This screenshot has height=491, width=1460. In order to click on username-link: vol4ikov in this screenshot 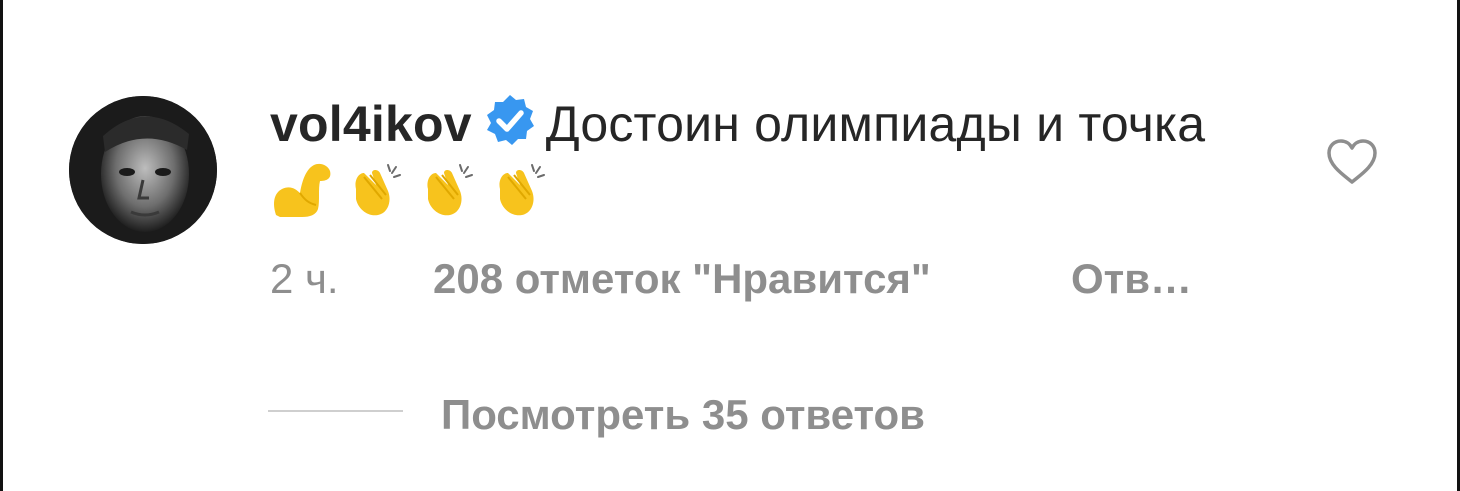, I will do `click(371, 124)`.